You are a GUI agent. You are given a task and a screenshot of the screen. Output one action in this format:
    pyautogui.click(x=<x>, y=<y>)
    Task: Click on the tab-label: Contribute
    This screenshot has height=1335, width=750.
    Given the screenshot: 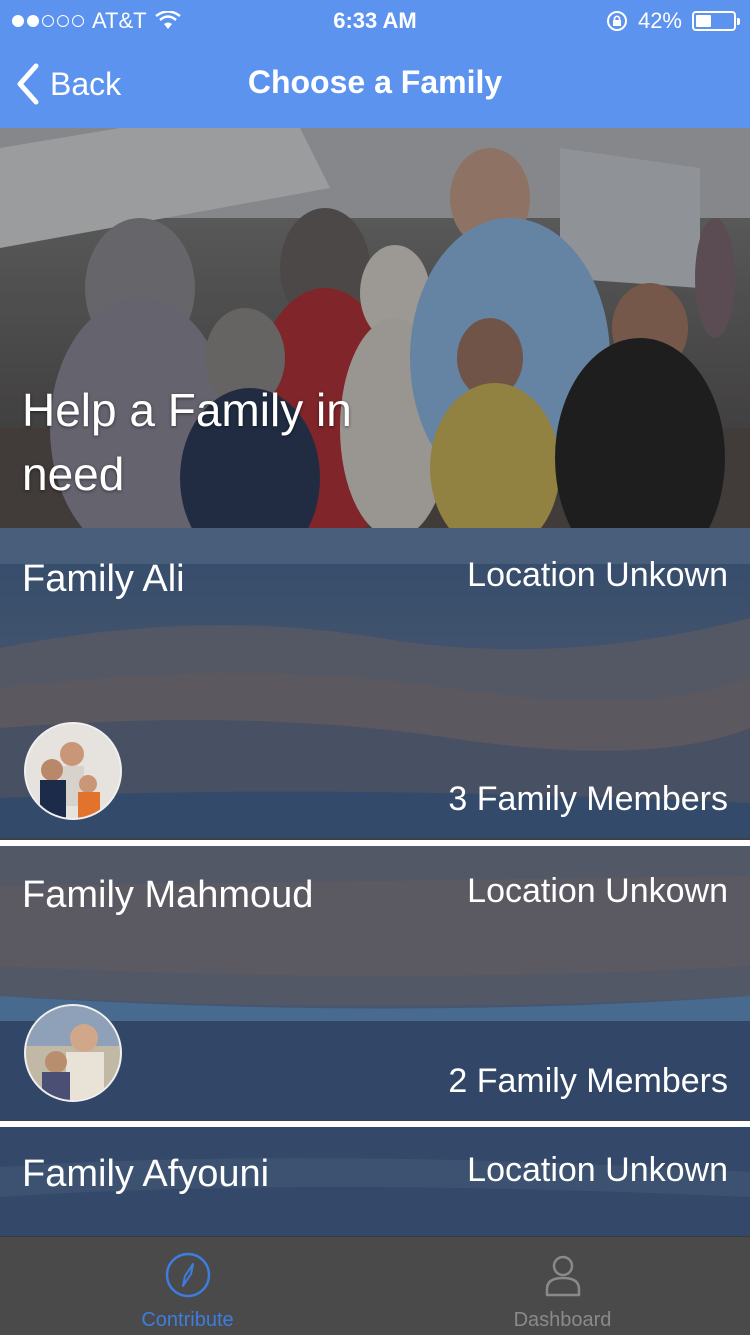 What is the action you would take?
    pyautogui.click(x=187, y=1320)
    